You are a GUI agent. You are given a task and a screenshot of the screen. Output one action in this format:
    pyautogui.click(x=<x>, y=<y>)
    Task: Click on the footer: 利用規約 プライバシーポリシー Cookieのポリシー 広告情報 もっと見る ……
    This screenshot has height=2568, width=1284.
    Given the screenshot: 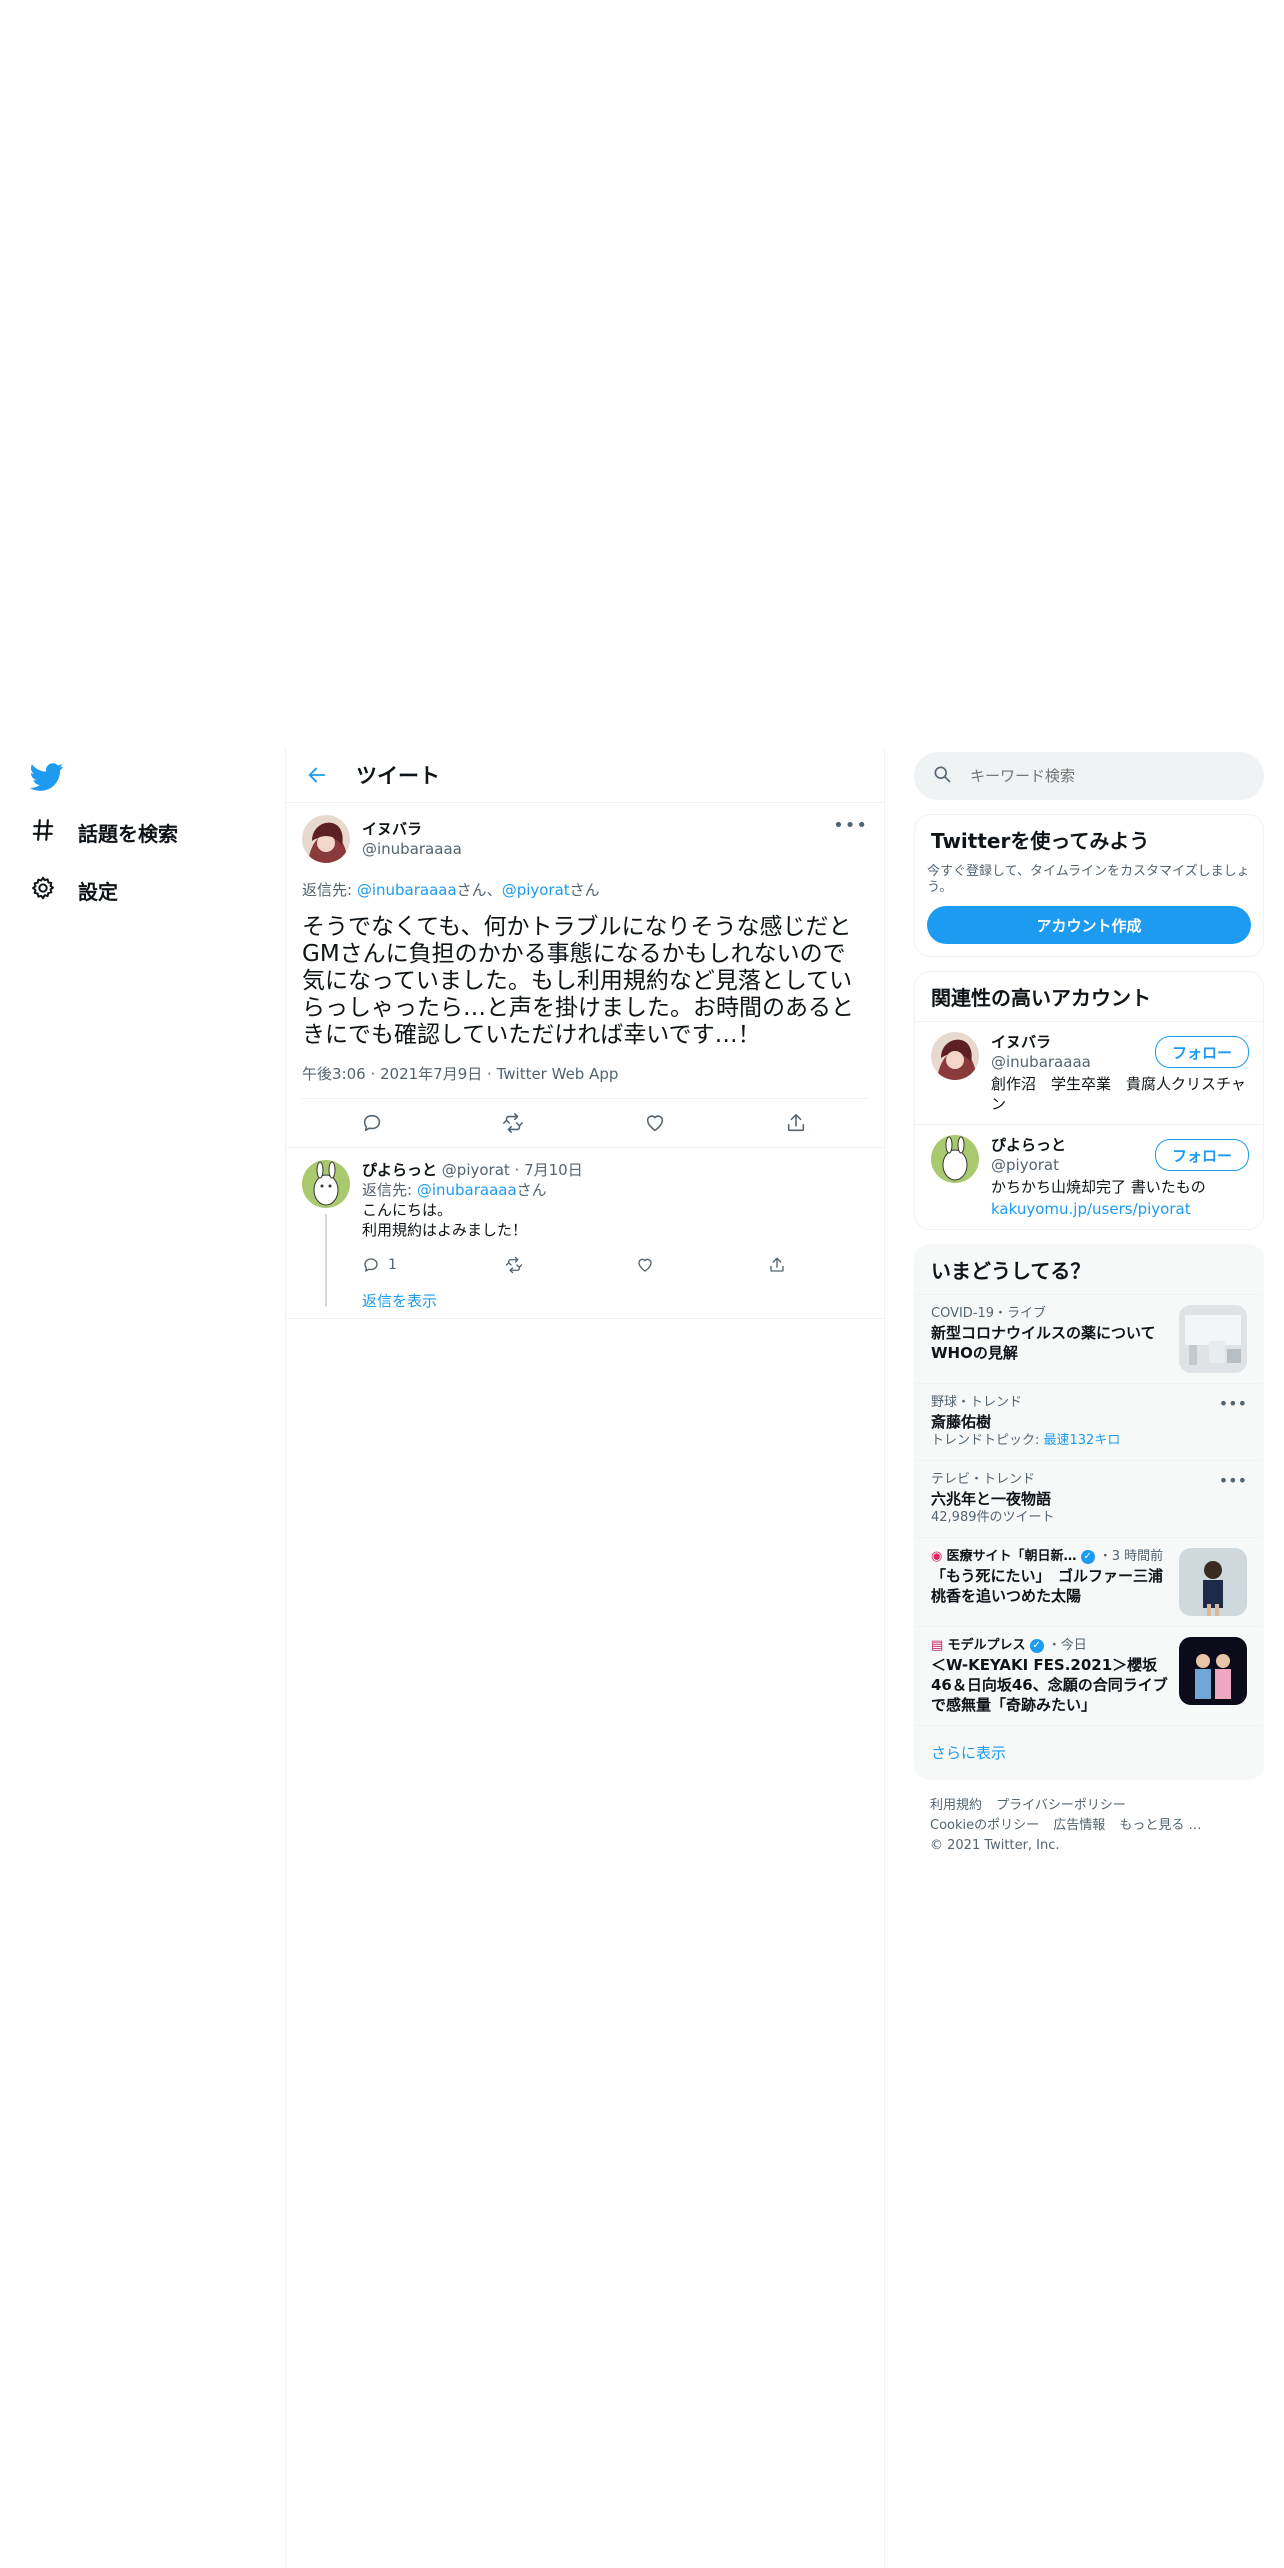 What is the action you would take?
    pyautogui.click(x=1089, y=1826)
    